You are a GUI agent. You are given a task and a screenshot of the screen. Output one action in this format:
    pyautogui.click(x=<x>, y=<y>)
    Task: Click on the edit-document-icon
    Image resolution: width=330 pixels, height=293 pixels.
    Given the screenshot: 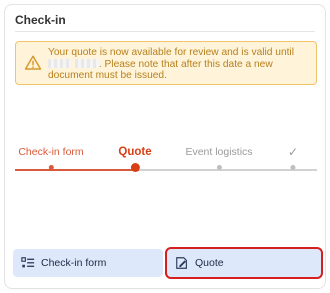 What is the action you would take?
    pyautogui.click(x=181, y=263)
    